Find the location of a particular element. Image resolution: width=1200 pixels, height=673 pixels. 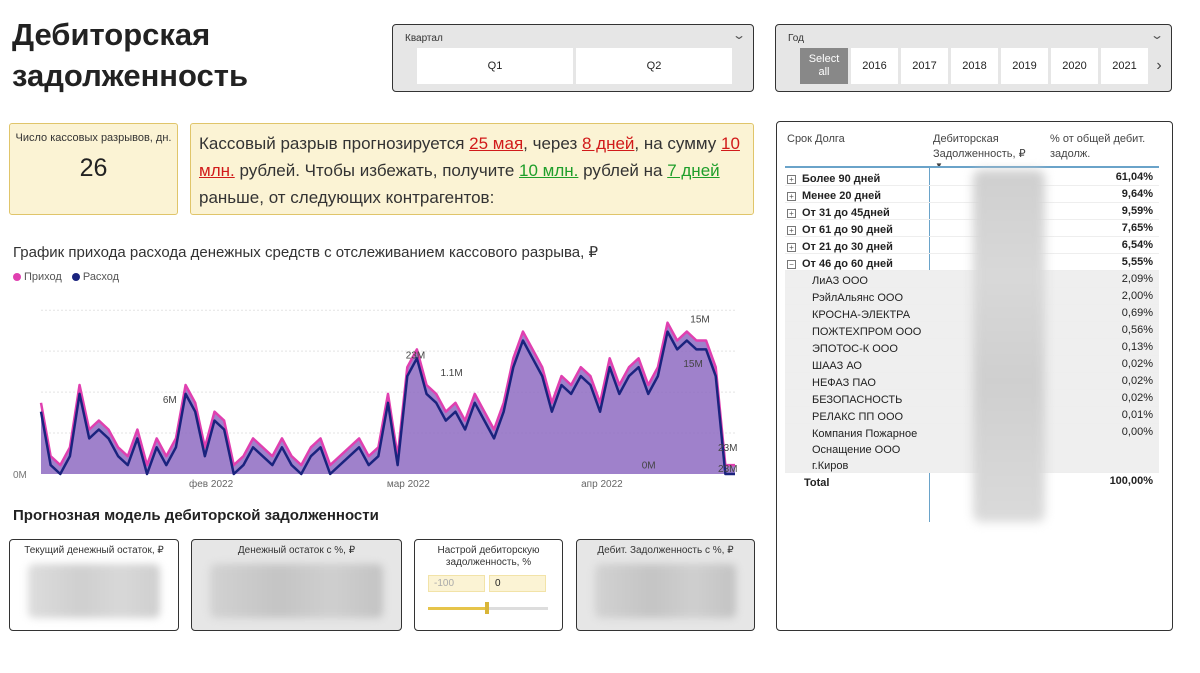

chart-data-label: 6M is located at coordinates (170, 400).